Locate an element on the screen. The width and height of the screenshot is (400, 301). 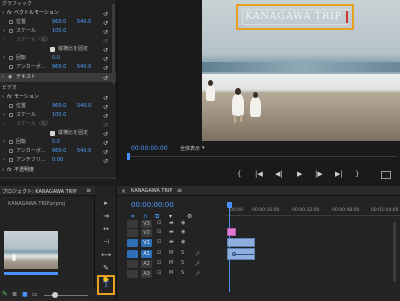
rotation-value: 0.0 is located at coordinates (56, 58).